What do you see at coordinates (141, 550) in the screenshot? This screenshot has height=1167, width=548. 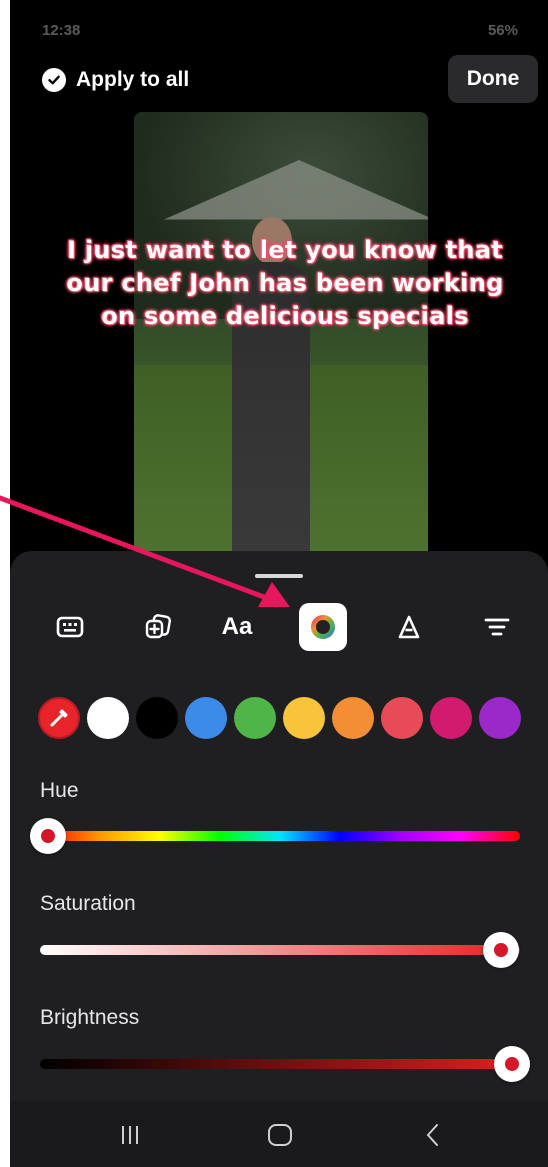 I see `arrow-line` at bounding box center [141, 550].